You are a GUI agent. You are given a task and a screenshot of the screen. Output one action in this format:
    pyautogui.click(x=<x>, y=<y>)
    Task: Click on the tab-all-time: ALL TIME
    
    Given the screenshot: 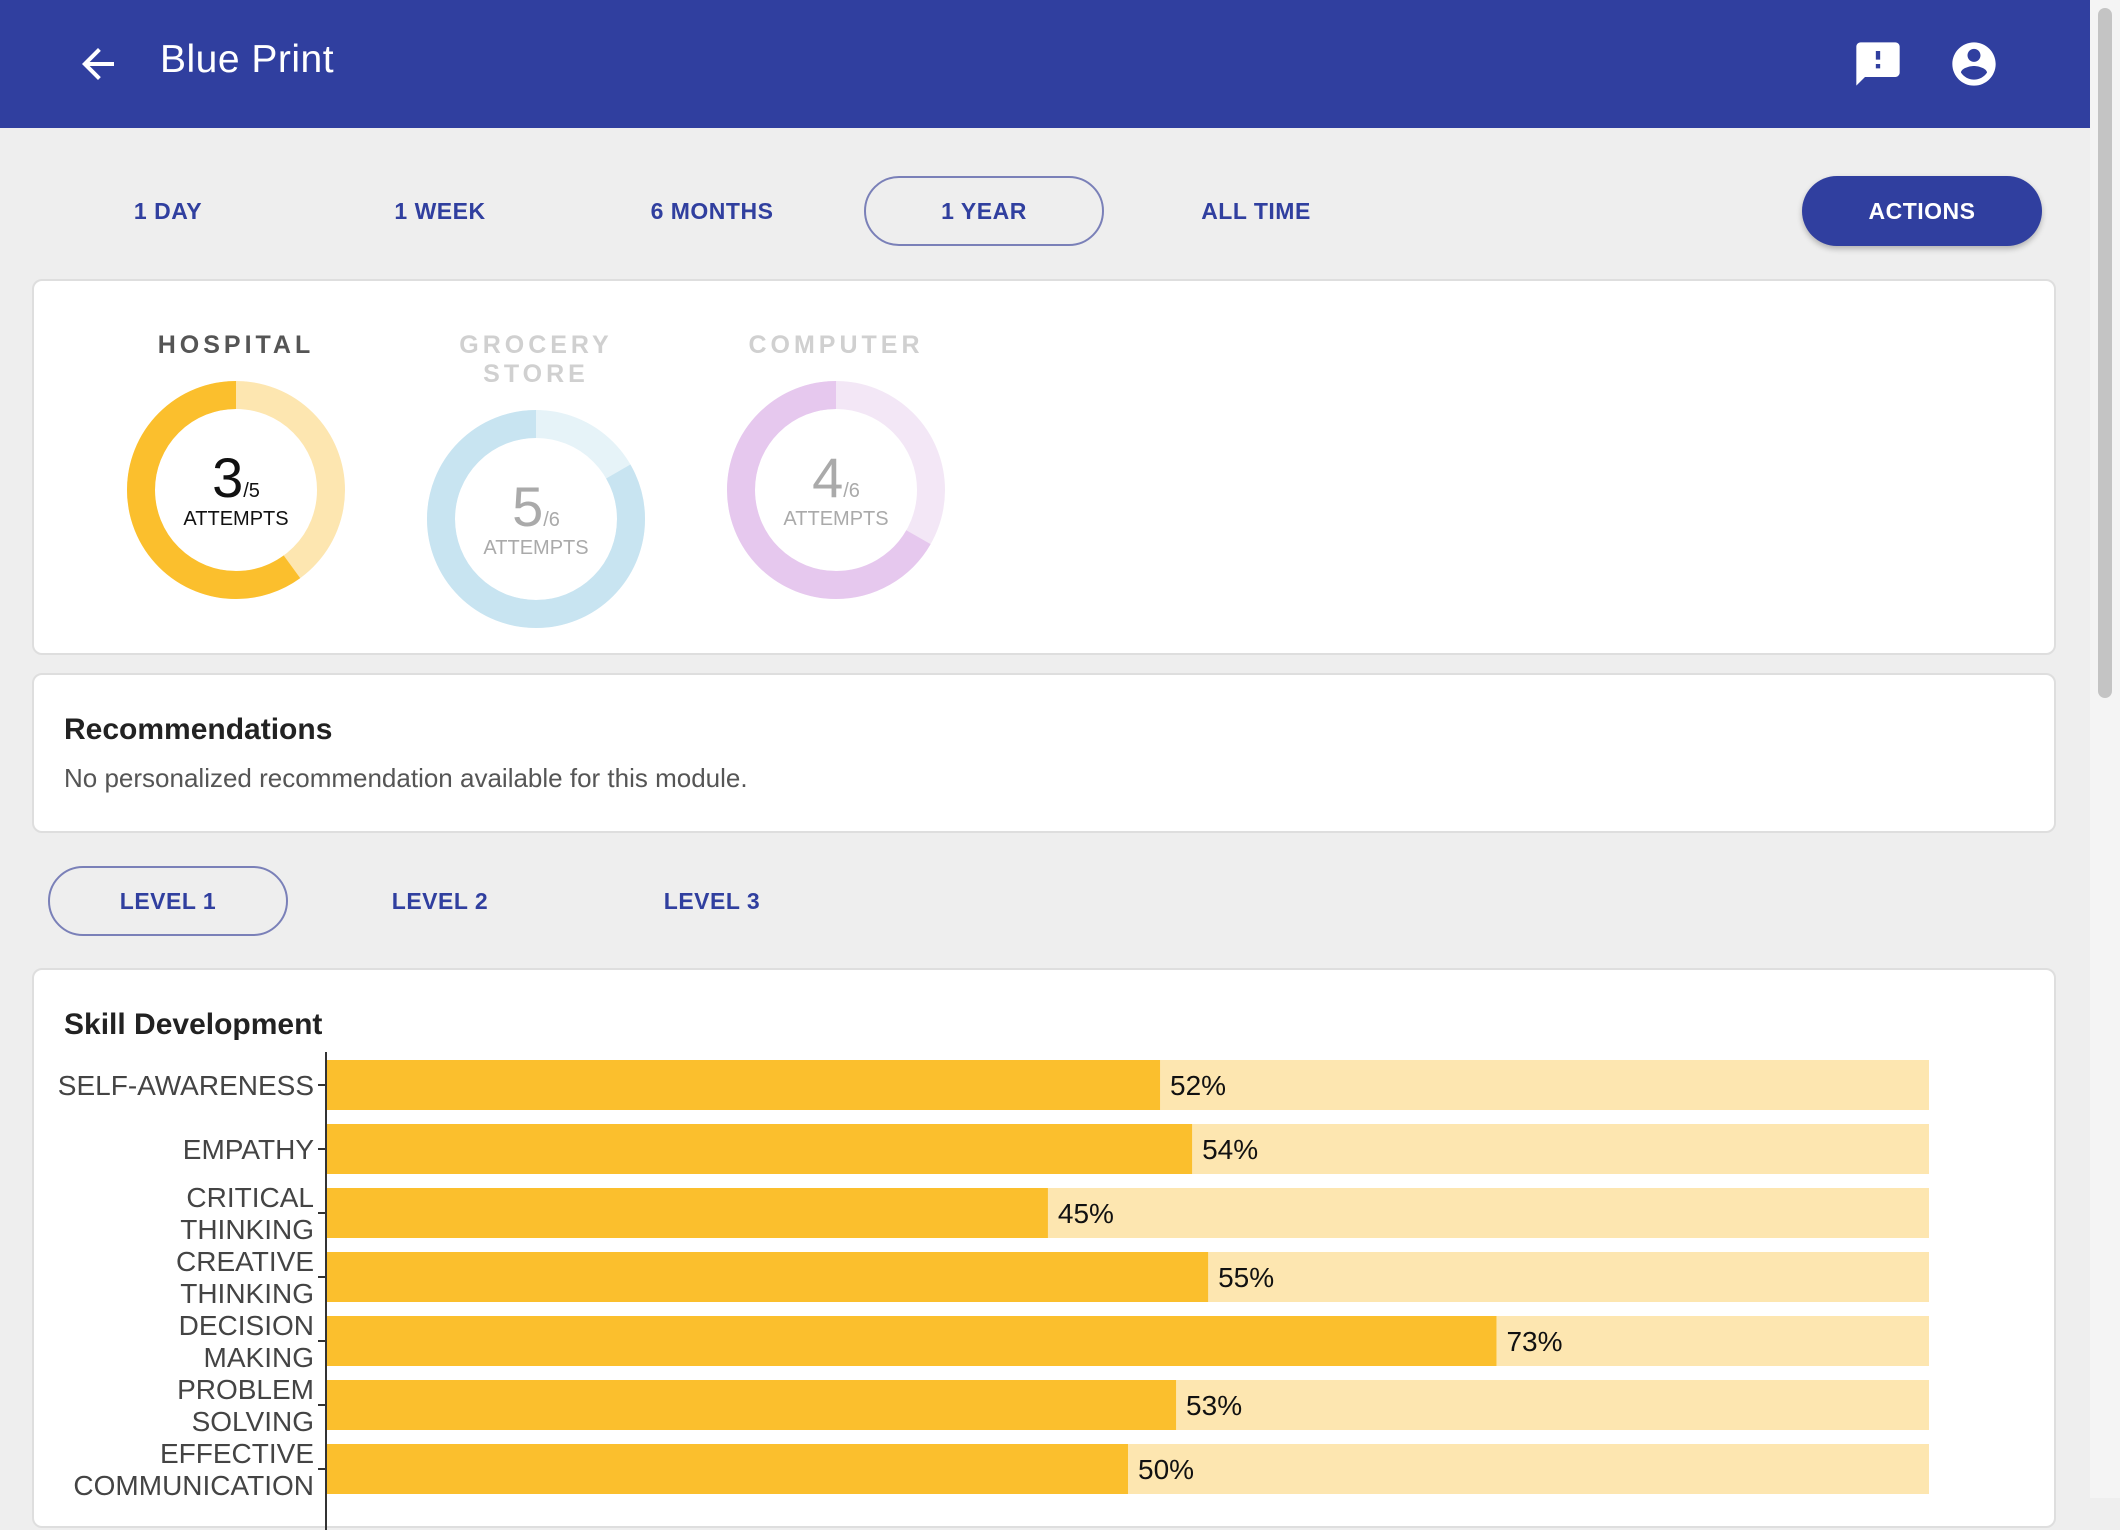 What is the action you would take?
    pyautogui.click(x=1256, y=211)
    